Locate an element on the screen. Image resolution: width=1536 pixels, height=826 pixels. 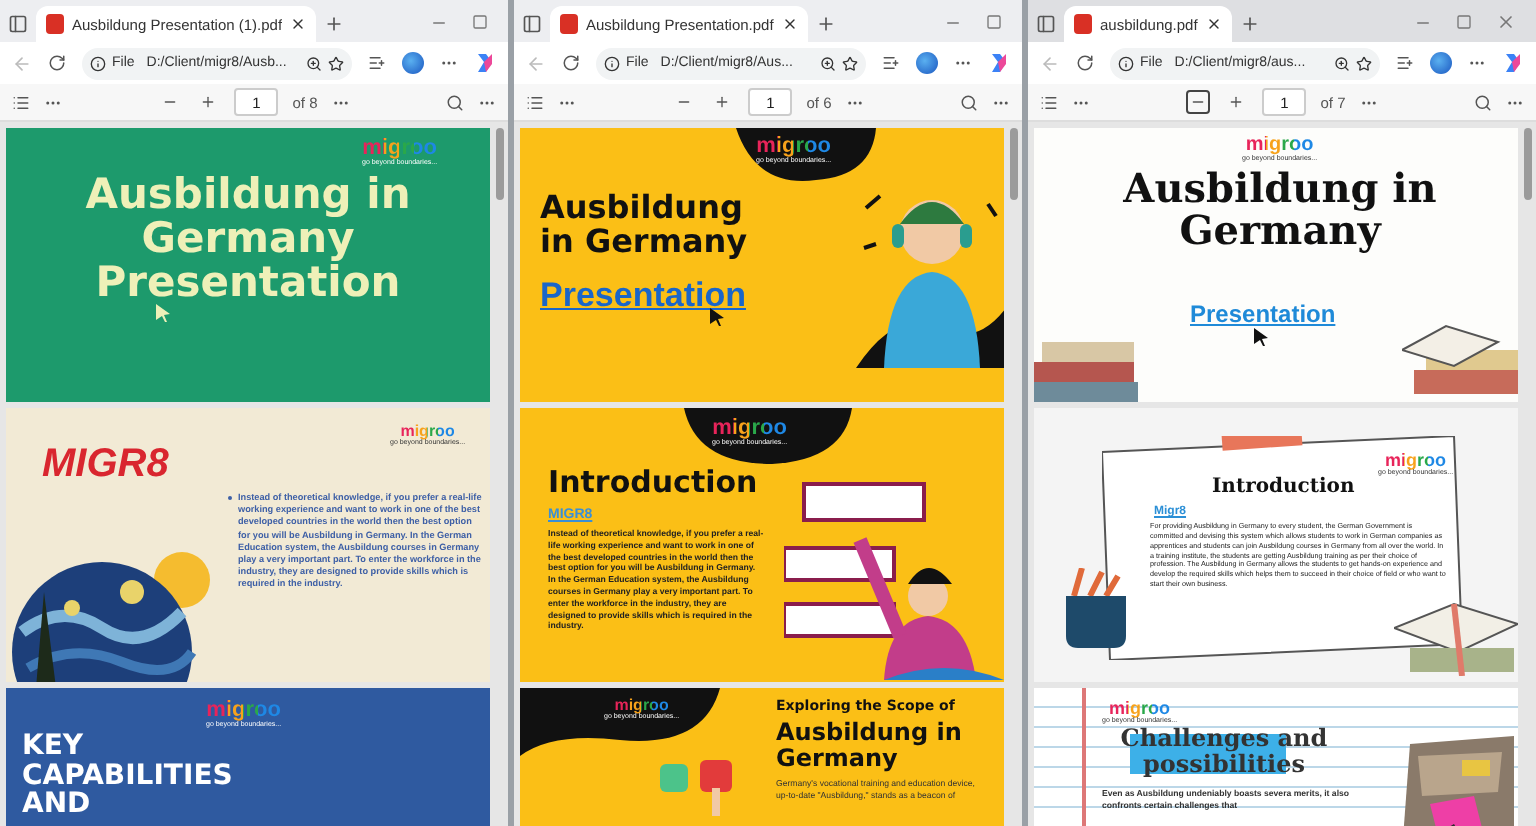
card-title: Introduction is located at coordinates (1283, 488).